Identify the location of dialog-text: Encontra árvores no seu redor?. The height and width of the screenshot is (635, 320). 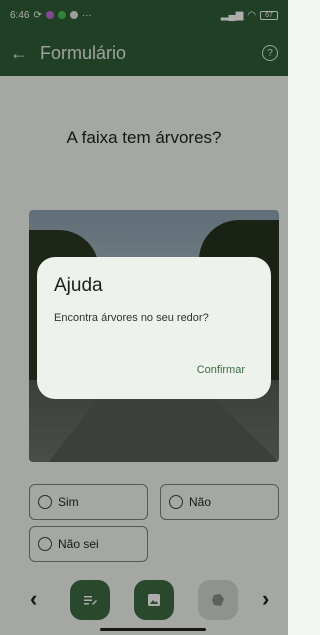
(131, 318).